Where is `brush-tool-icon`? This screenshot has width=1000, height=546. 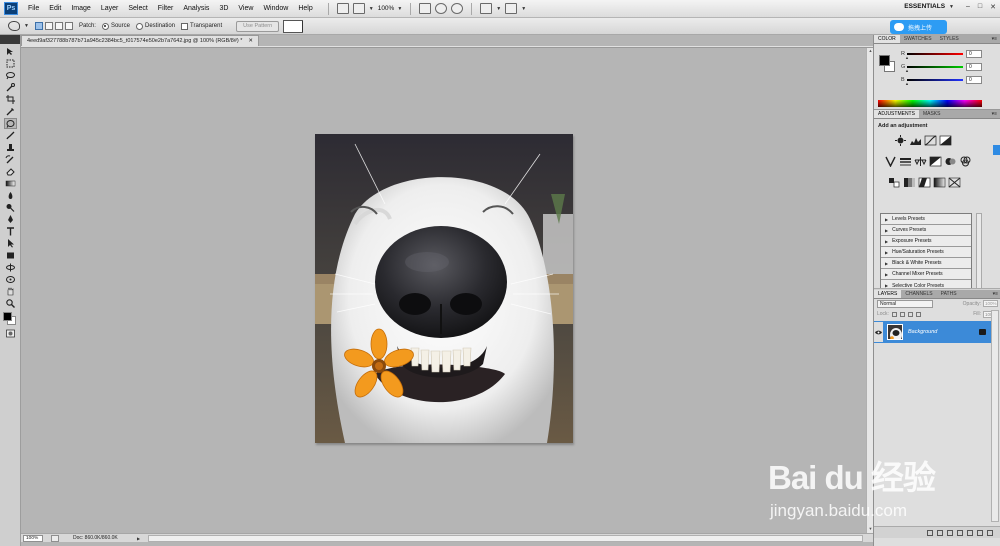 brush-tool-icon is located at coordinates (10, 135).